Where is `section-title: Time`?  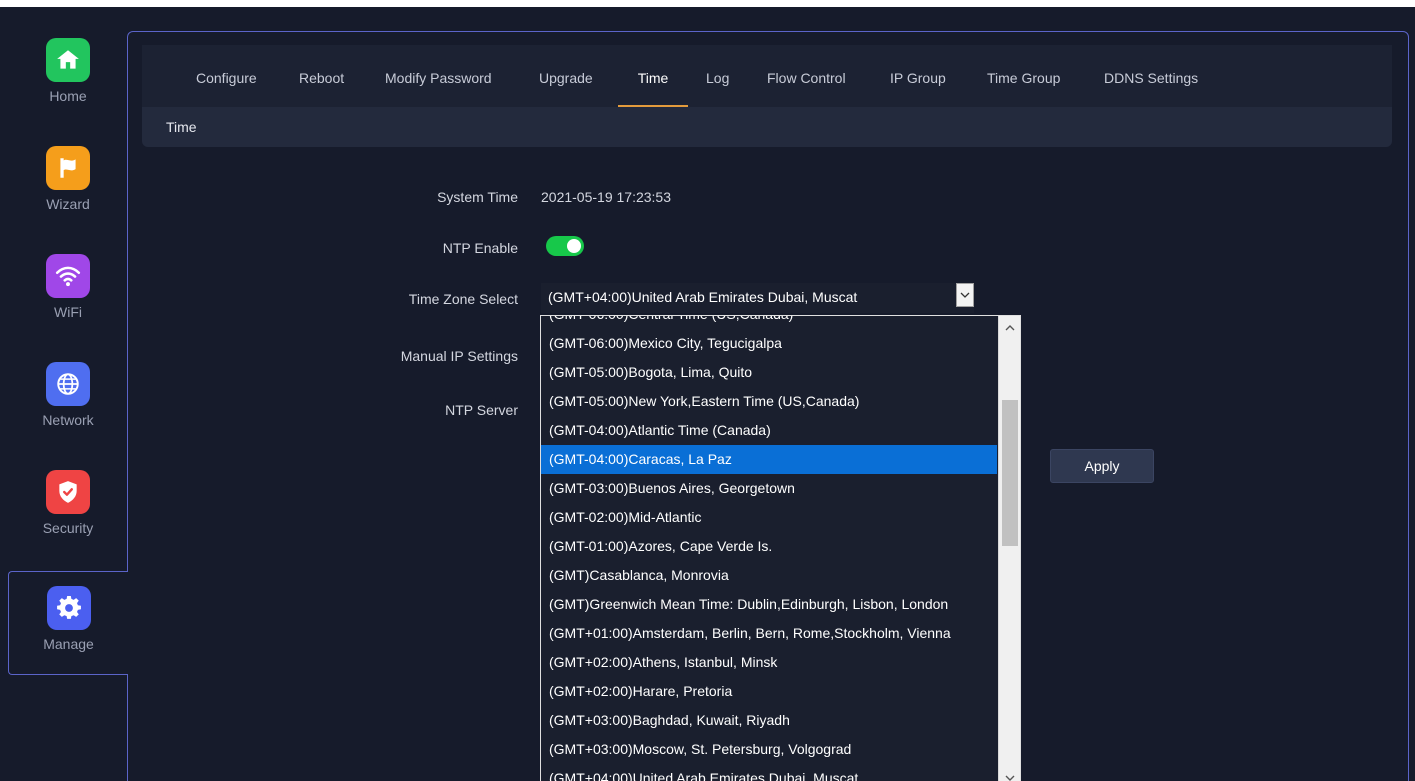
section-title: Time is located at coordinates (181, 127).